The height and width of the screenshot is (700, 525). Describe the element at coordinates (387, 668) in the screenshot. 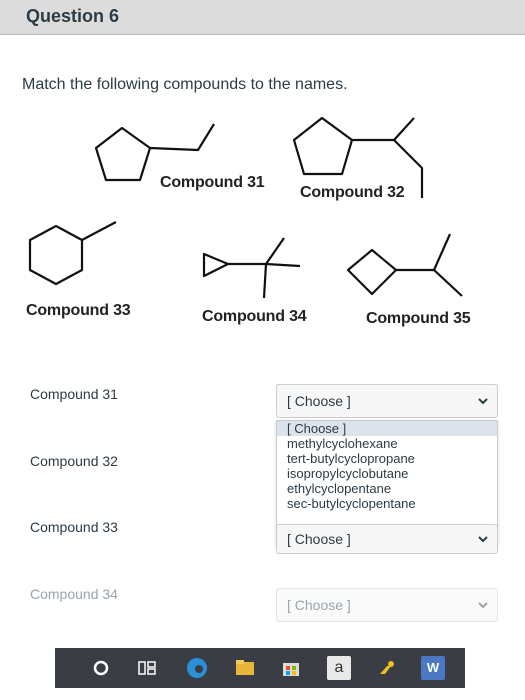

I see `steam-icon` at that location.